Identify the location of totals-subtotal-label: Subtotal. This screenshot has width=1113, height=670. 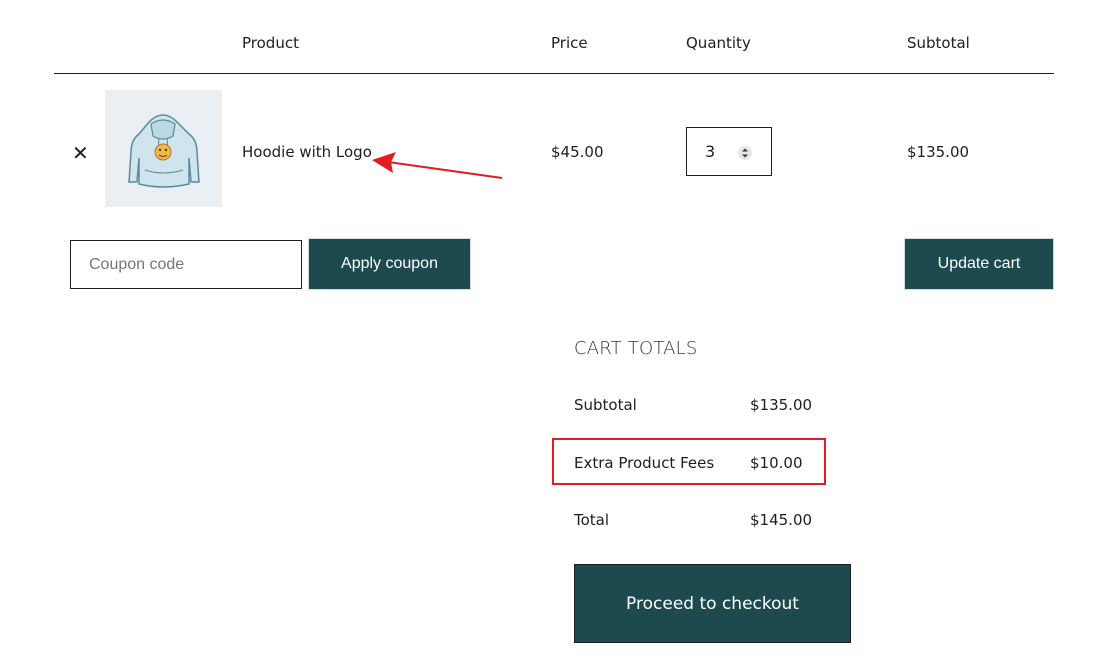
(605, 405).